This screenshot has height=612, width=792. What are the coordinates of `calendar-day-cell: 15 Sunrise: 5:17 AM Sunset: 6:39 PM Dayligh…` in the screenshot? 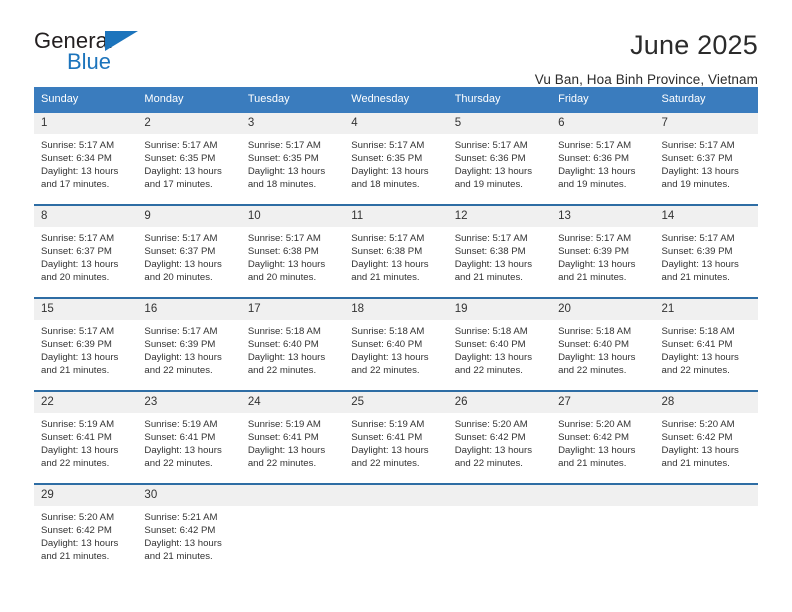 It's located at (86, 340).